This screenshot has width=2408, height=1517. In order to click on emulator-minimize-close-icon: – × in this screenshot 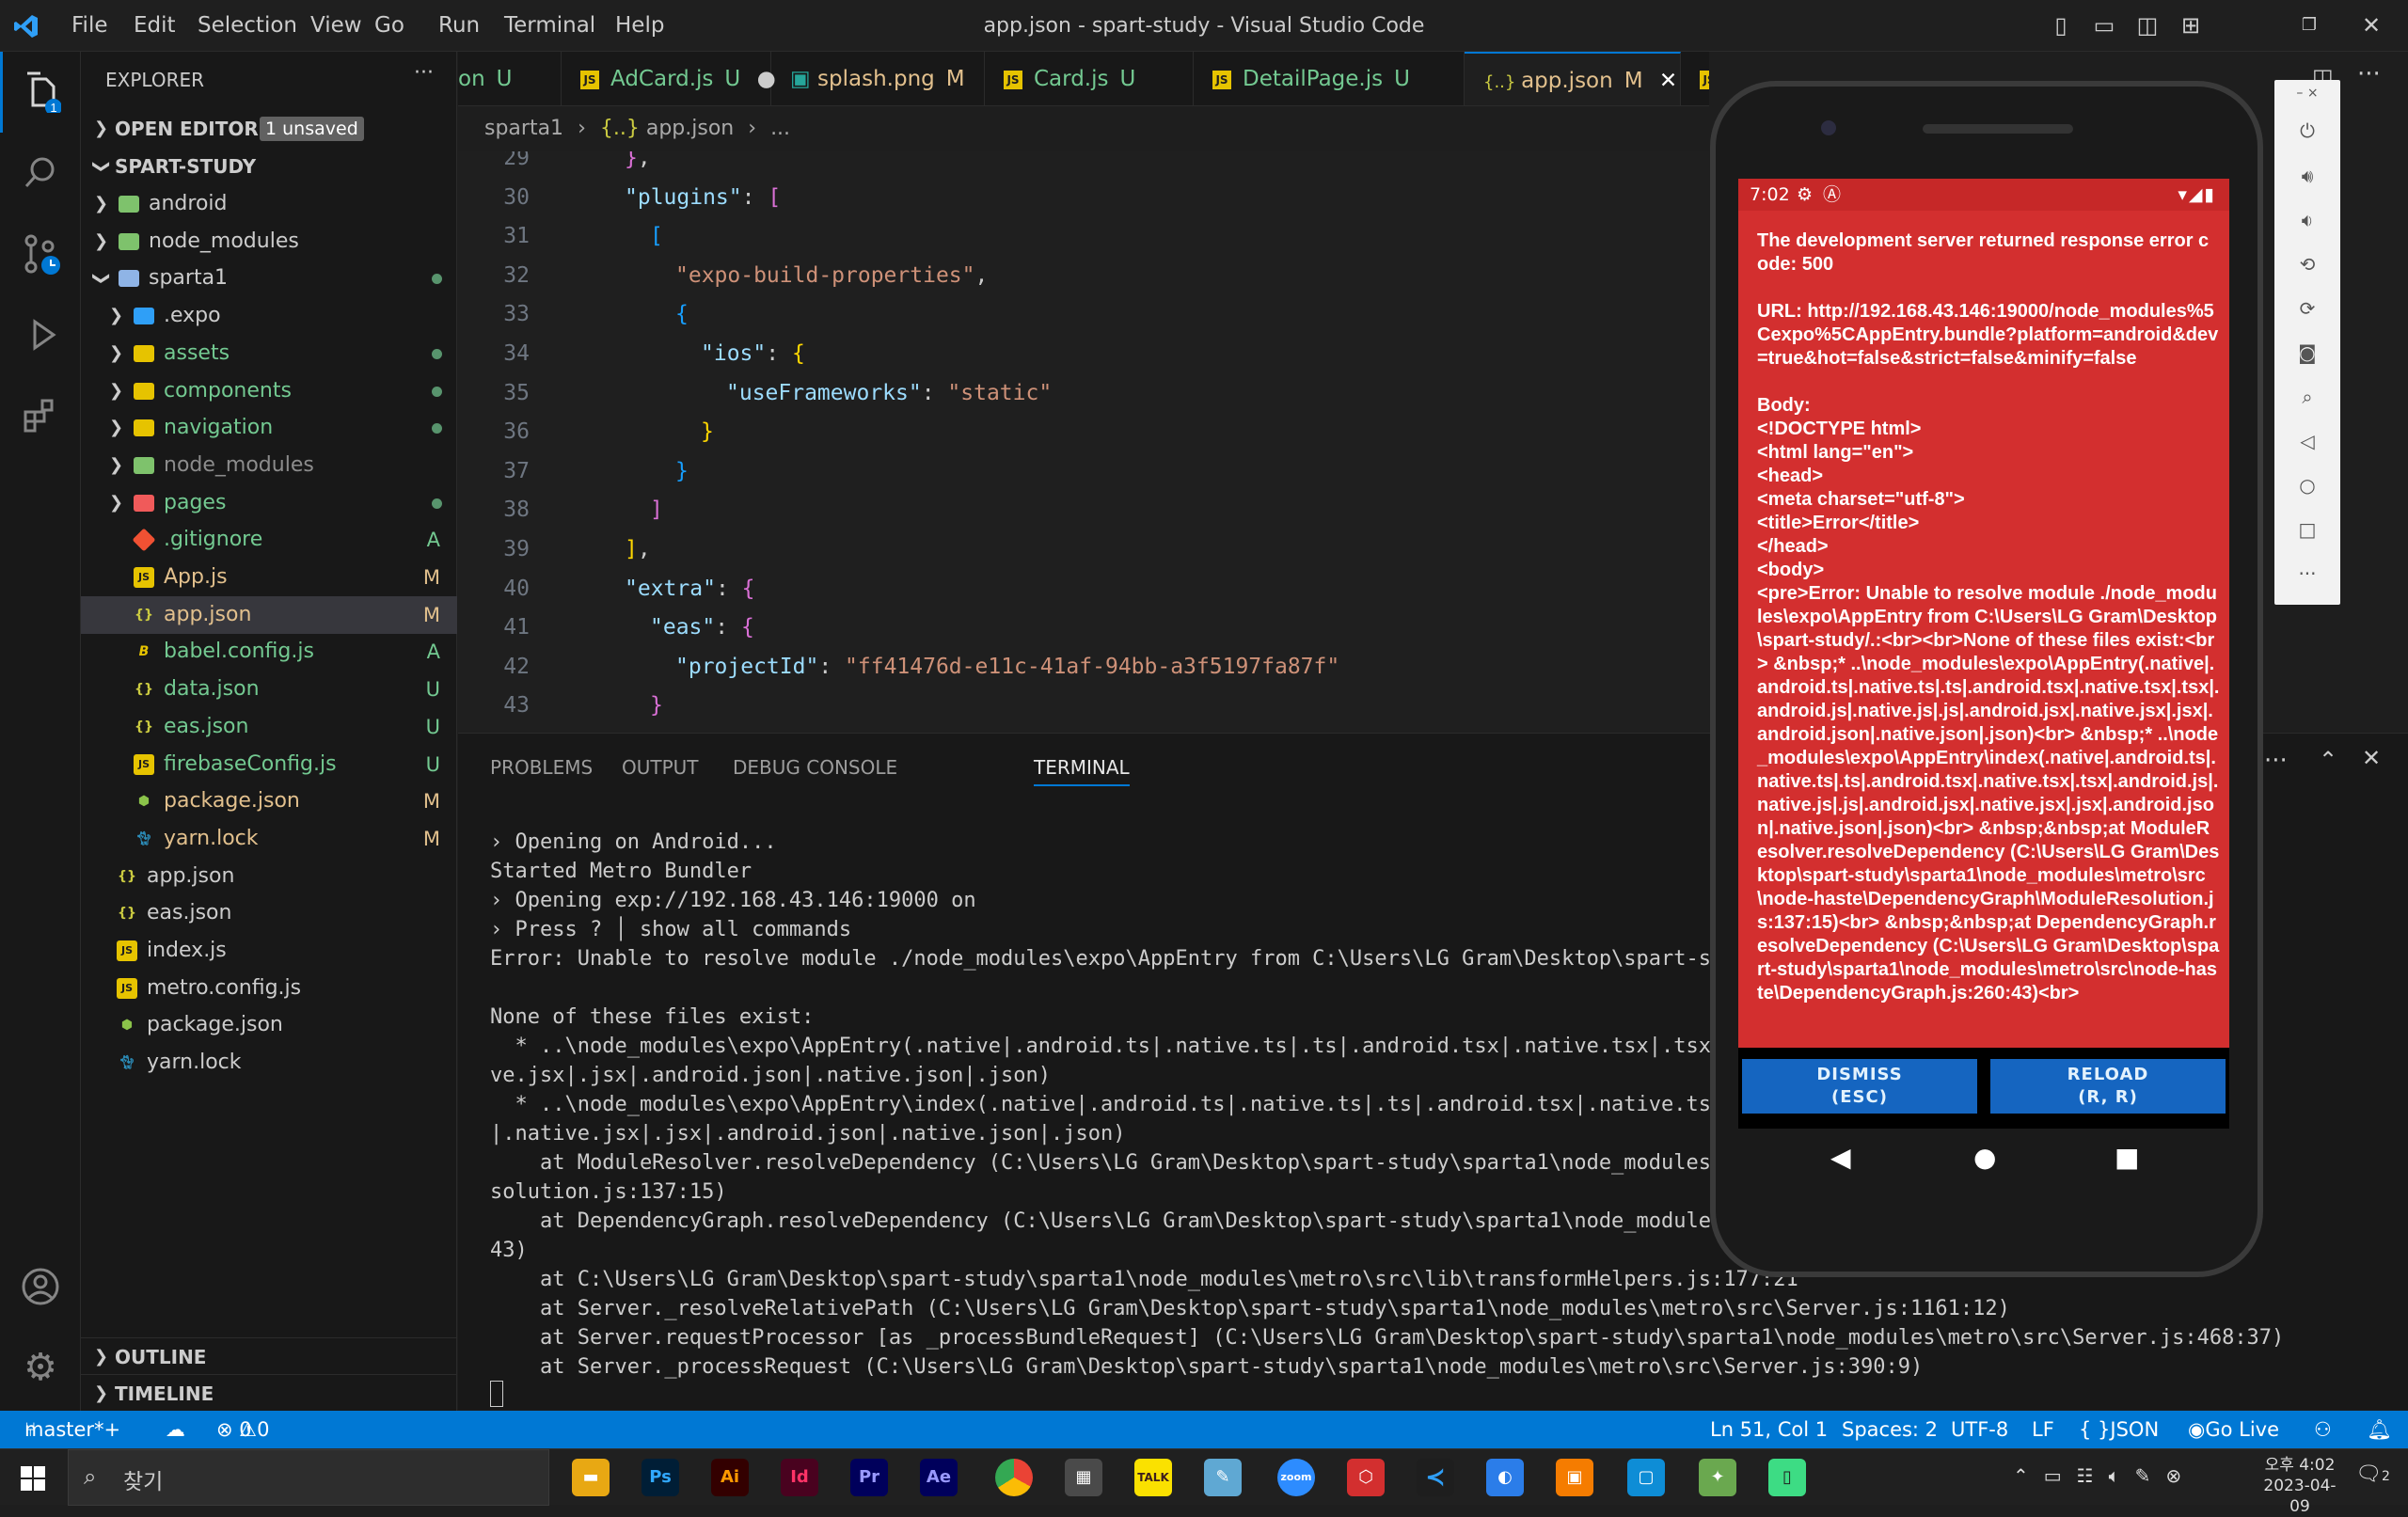, I will do `click(2307, 93)`.